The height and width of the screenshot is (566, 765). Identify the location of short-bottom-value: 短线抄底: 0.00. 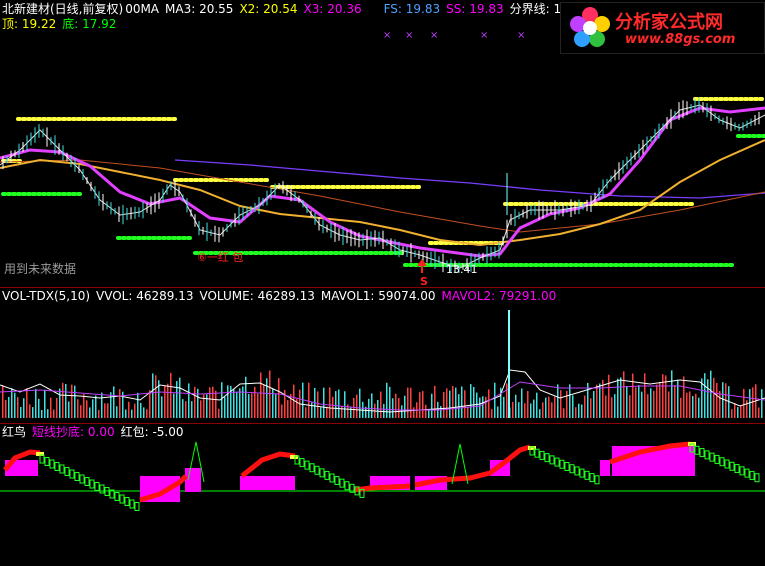
(73, 432).